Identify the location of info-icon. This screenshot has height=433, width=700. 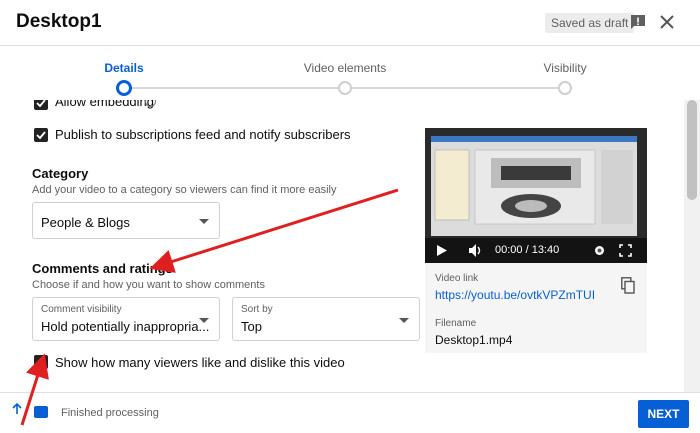
(150, 103).